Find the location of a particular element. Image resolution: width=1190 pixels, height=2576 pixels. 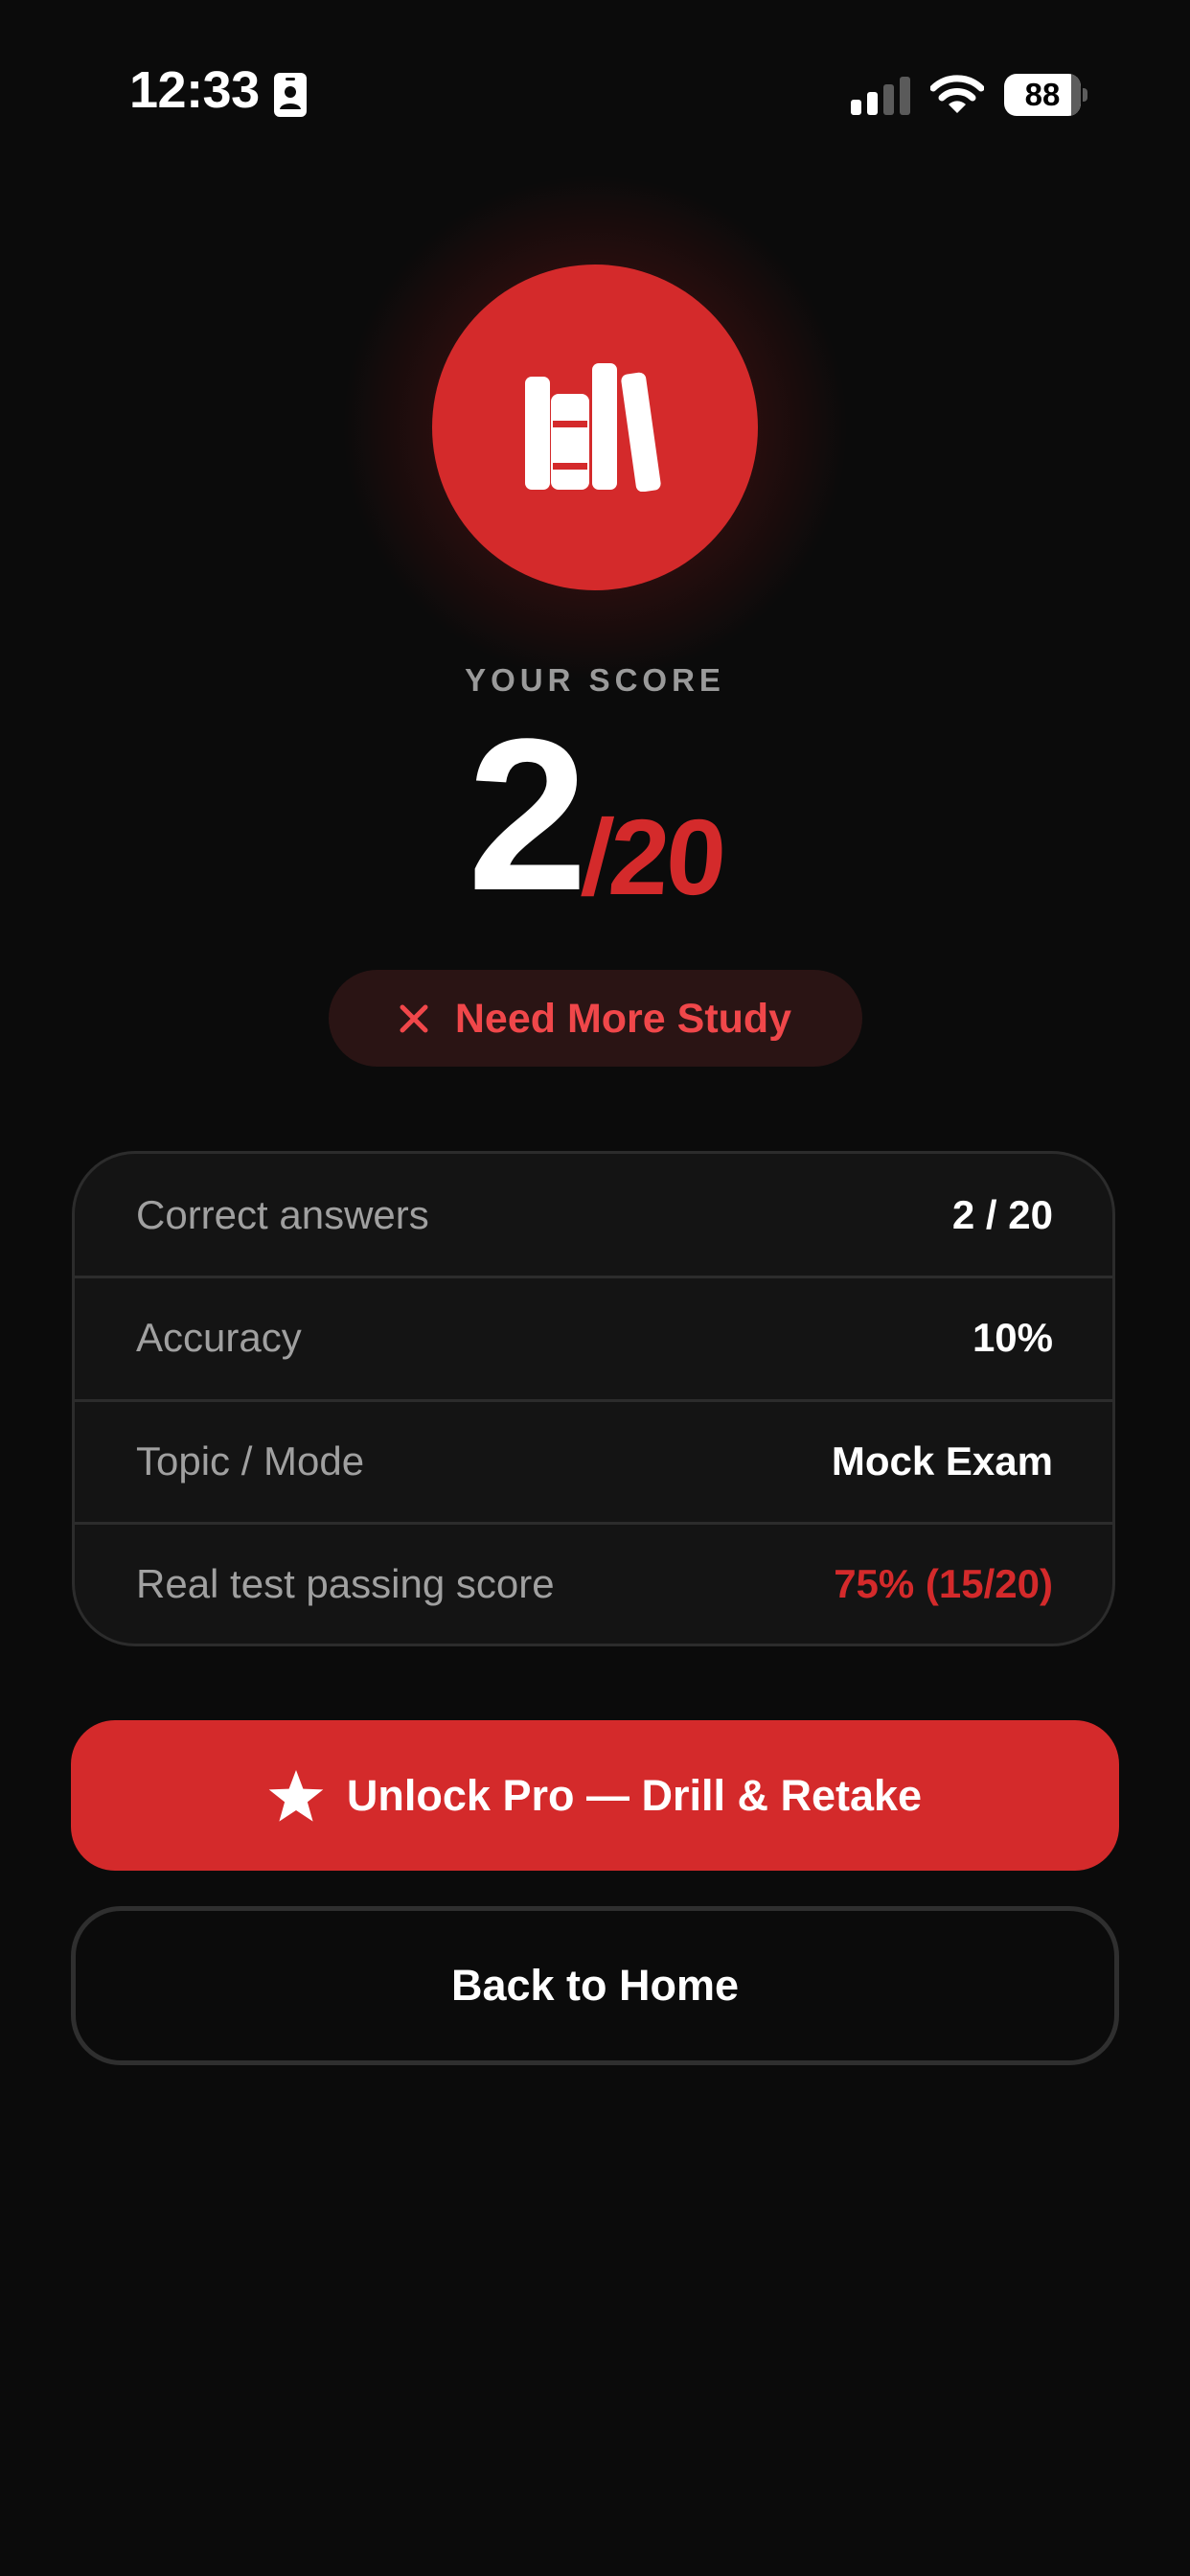

star-icon is located at coordinates (296, 1795).